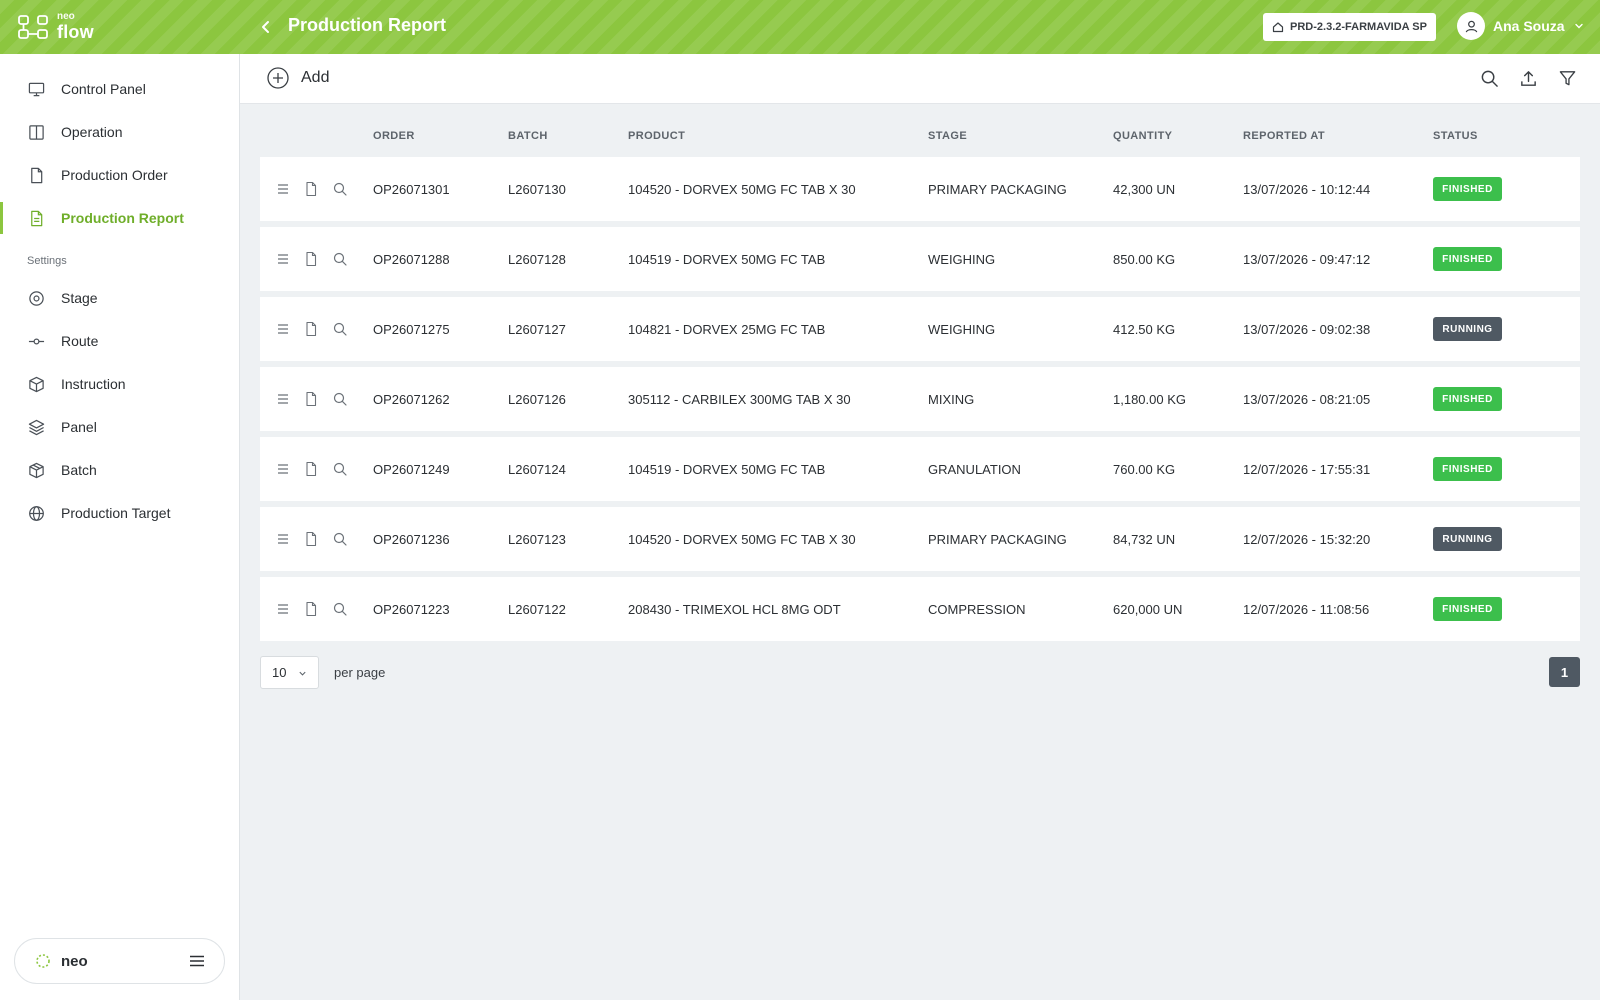  Describe the element at coordinates (739, 399) in the screenshot. I see `product-cell: 305112 - CARBILEX 300MG TAB X 30` at that location.